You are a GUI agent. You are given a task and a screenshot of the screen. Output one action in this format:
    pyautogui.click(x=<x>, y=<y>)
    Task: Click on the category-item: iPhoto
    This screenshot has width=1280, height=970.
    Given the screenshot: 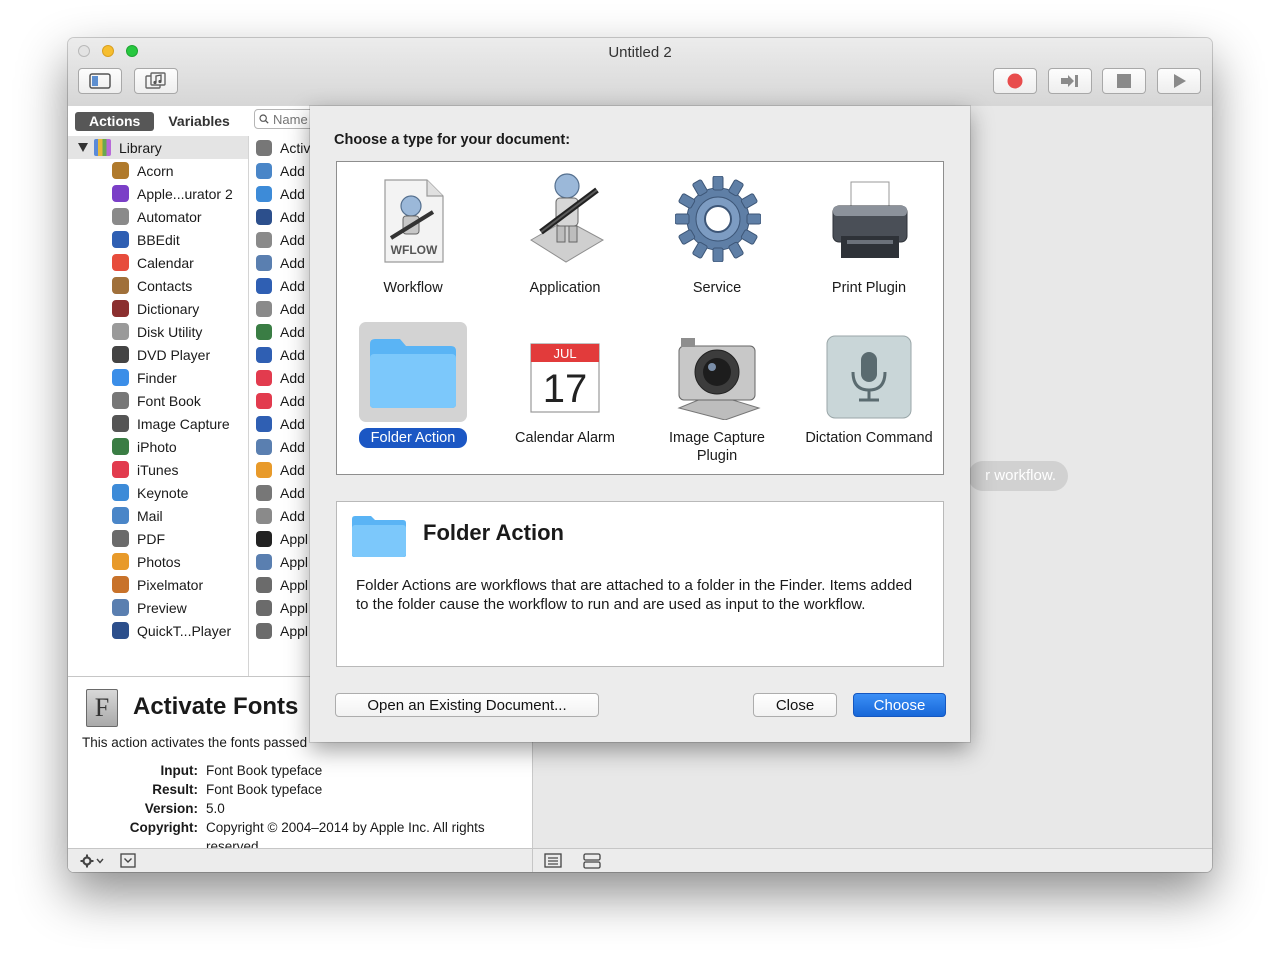 What is the action you would take?
    pyautogui.click(x=158, y=446)
    